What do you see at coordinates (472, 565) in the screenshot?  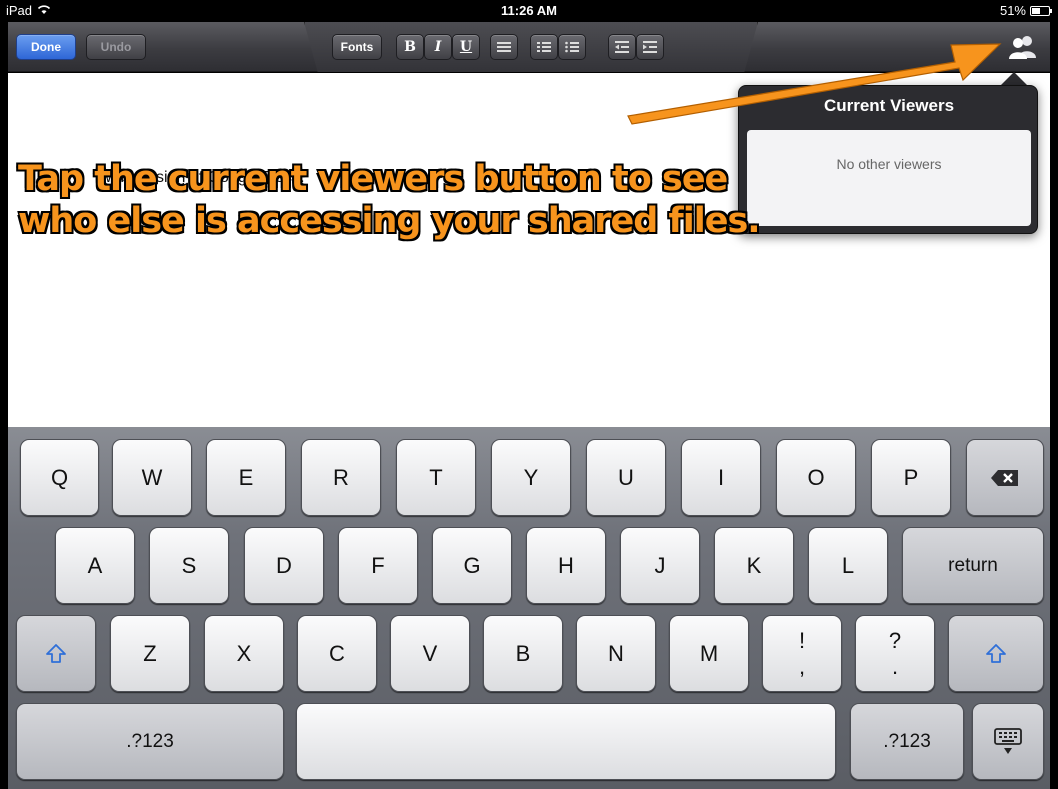 I see `key-g: G` at bounding box center [472, 565].